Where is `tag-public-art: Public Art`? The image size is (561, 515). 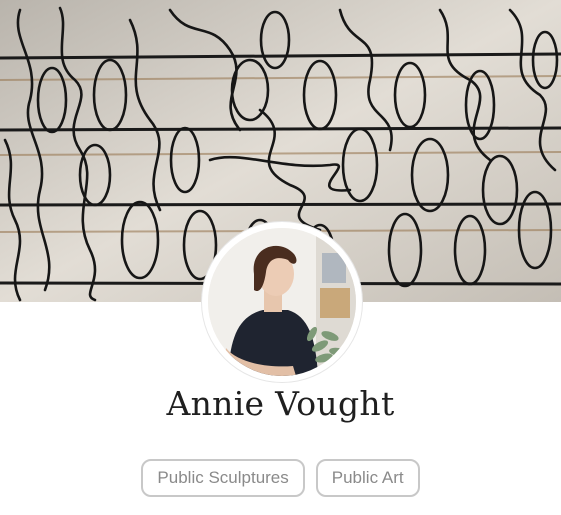 tag-public-art: Public Art is located at coordinates (367, 478).